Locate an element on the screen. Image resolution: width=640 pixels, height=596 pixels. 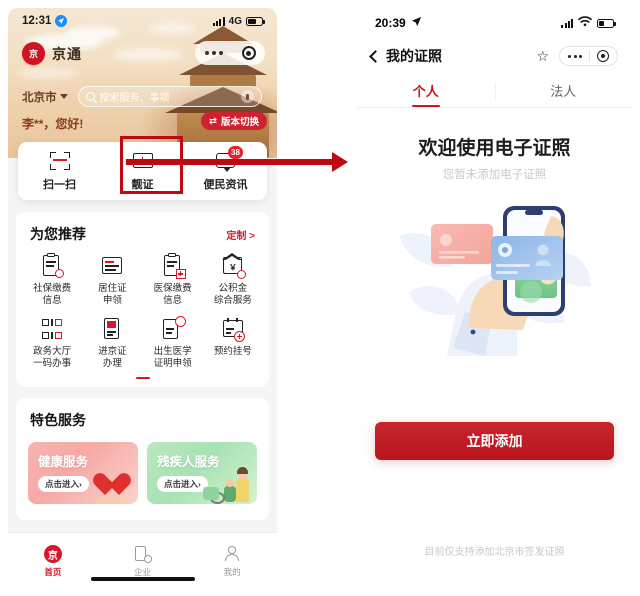
grid-item-label: 公积金 综合服务 is located at coordinates (232, 294).